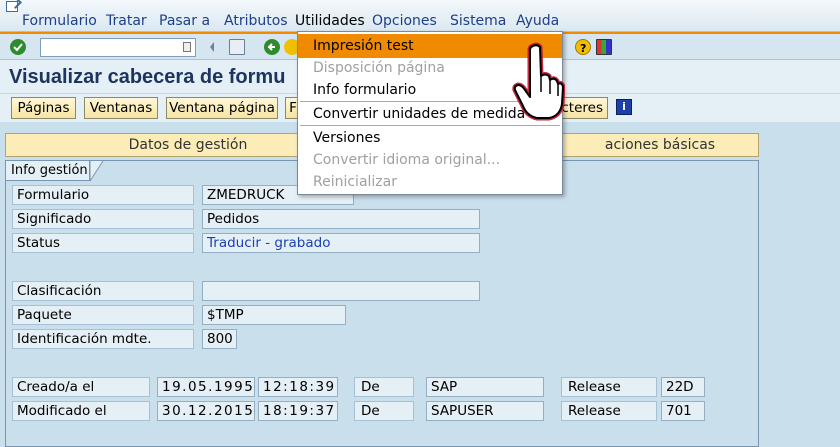  I want to click on info-icon: i, so click(624, 107).